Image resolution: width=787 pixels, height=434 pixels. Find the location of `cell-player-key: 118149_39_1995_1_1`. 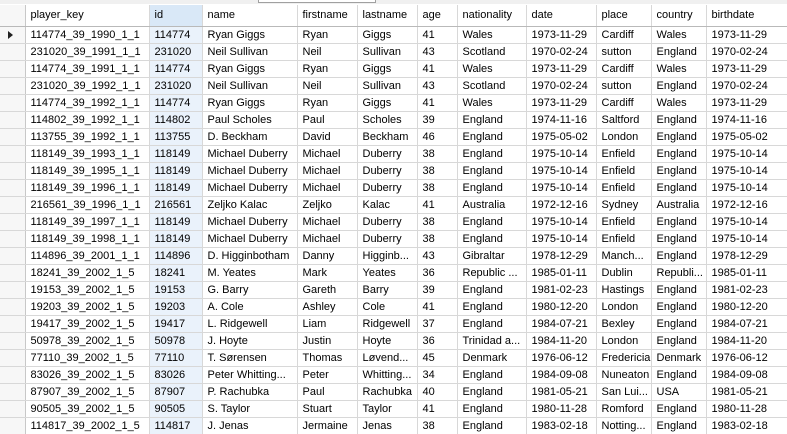

cell-player-key: 118149_39_1995_1_1 is located at coordinates (87, 171).